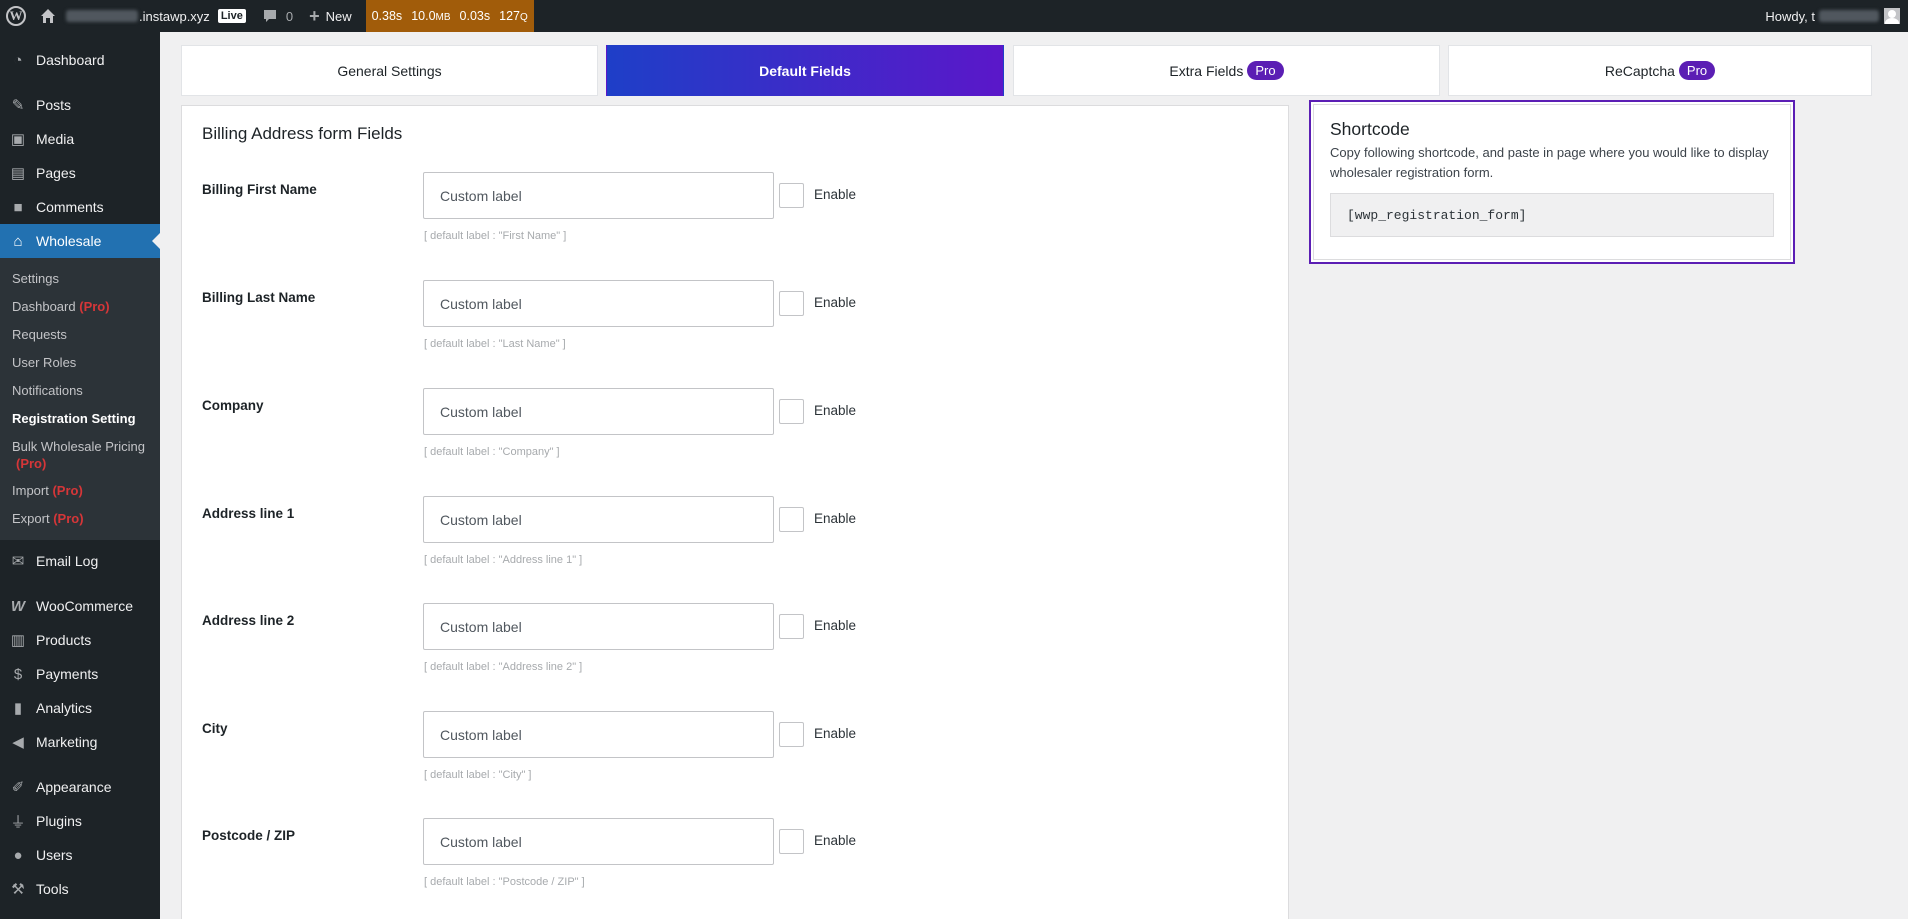 This screenshot has width=1908, height=919. What do you see at coordinates (17, 16) in the screenshot?
I see `wordpress-logo-button: W` at bounding box center [17, 16].